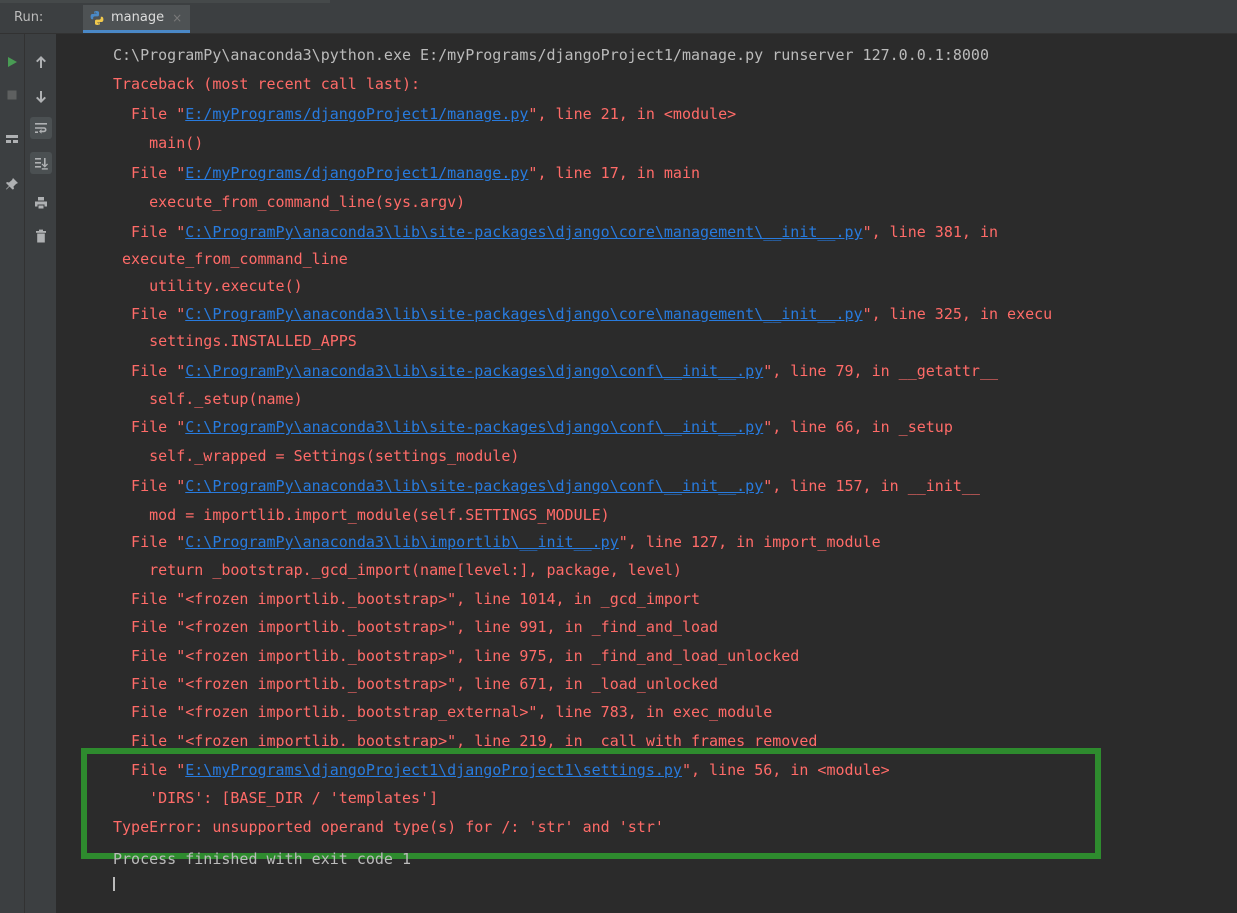  I want to click on pin-tab-button, so click(12, 184).